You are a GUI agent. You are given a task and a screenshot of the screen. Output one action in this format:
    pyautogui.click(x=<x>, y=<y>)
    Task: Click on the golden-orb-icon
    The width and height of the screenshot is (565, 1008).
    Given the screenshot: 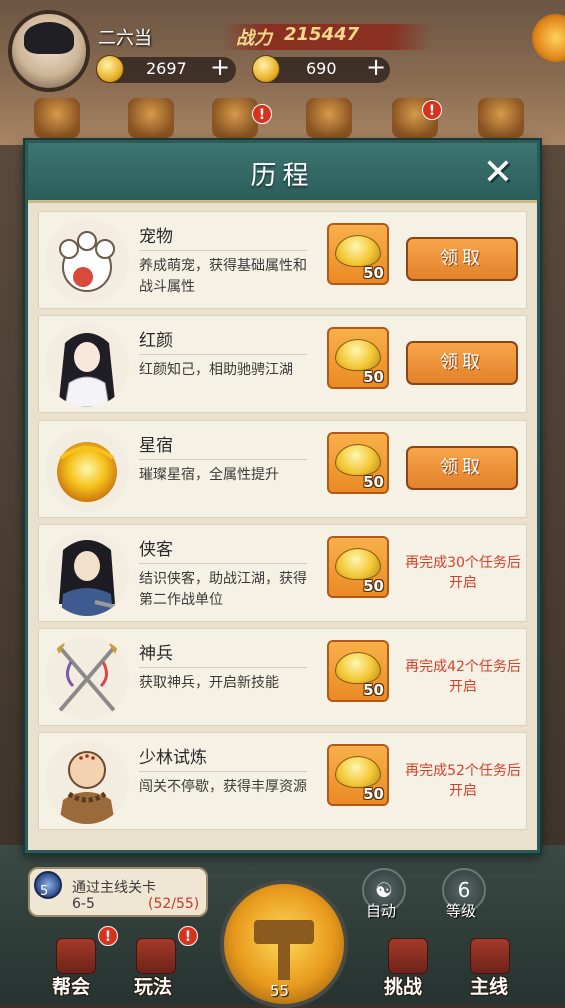 What is the action you would take?
    pyautogui.click(x=87, y=472)
    